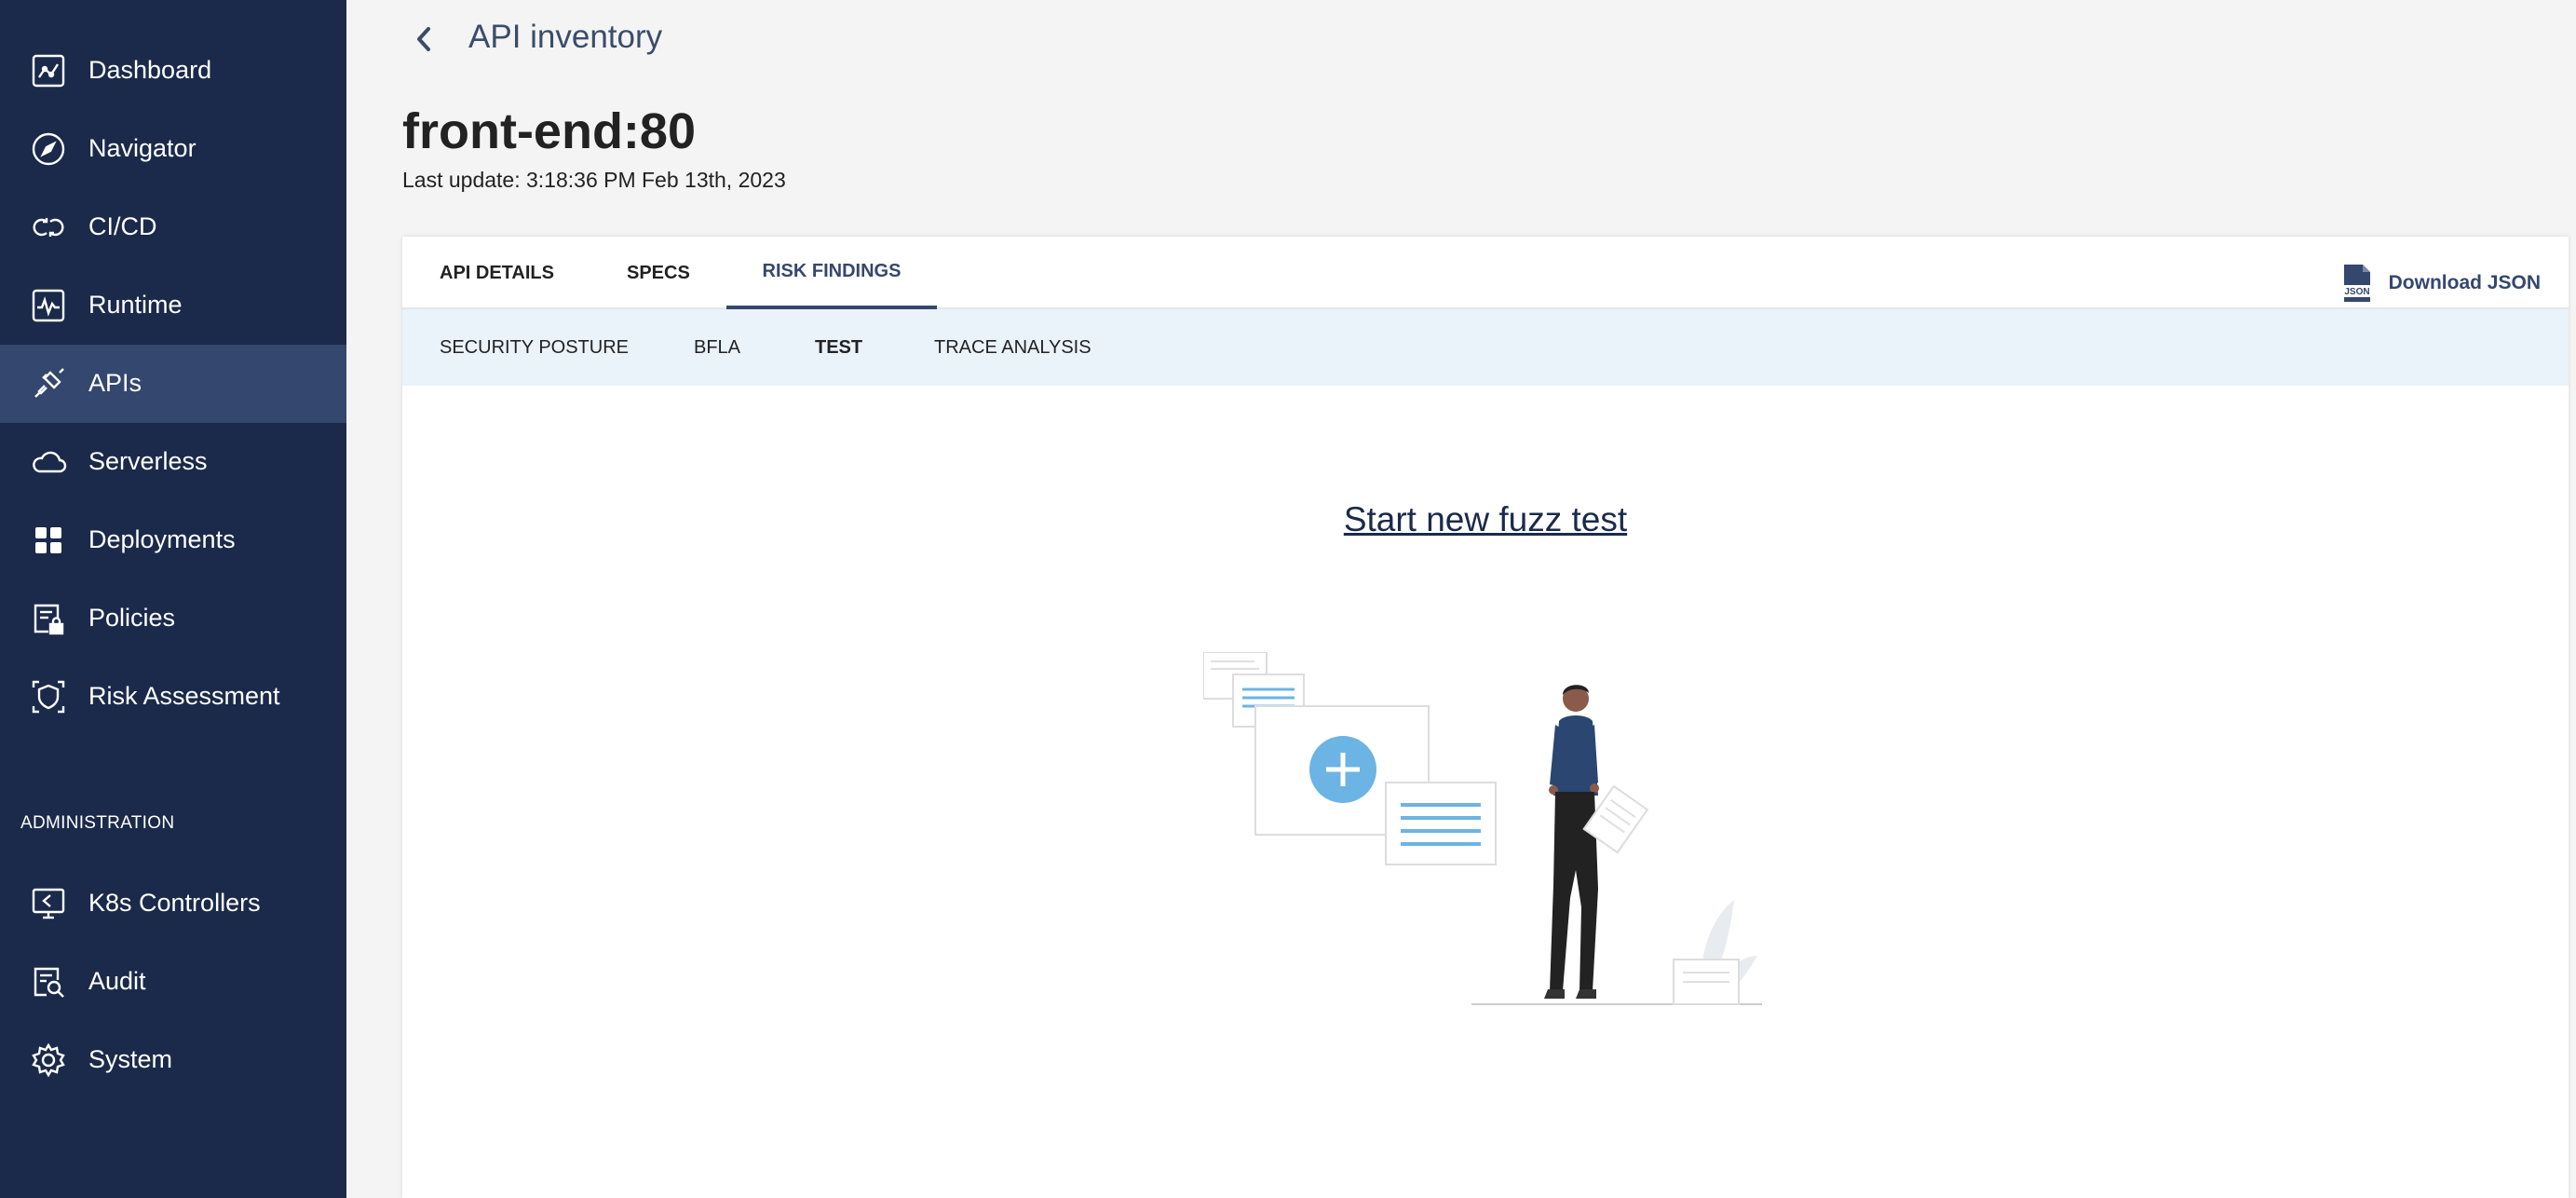 The height and width of the screenshot is (1198, 2576). Describe the element at coordinates (48, 903) in the screenshot. I see `k8s-monitor-icon` at that location.